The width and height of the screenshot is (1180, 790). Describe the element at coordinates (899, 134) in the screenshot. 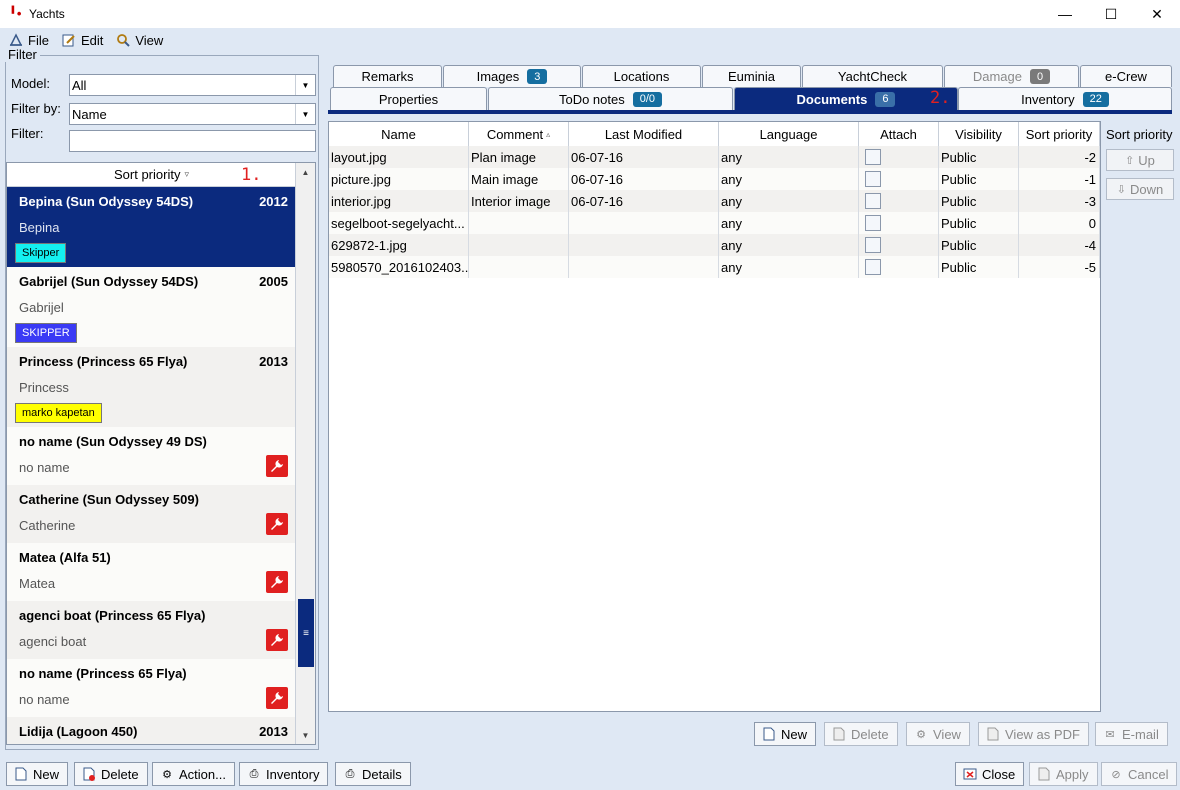

I see `column-header: Attach` at that location.